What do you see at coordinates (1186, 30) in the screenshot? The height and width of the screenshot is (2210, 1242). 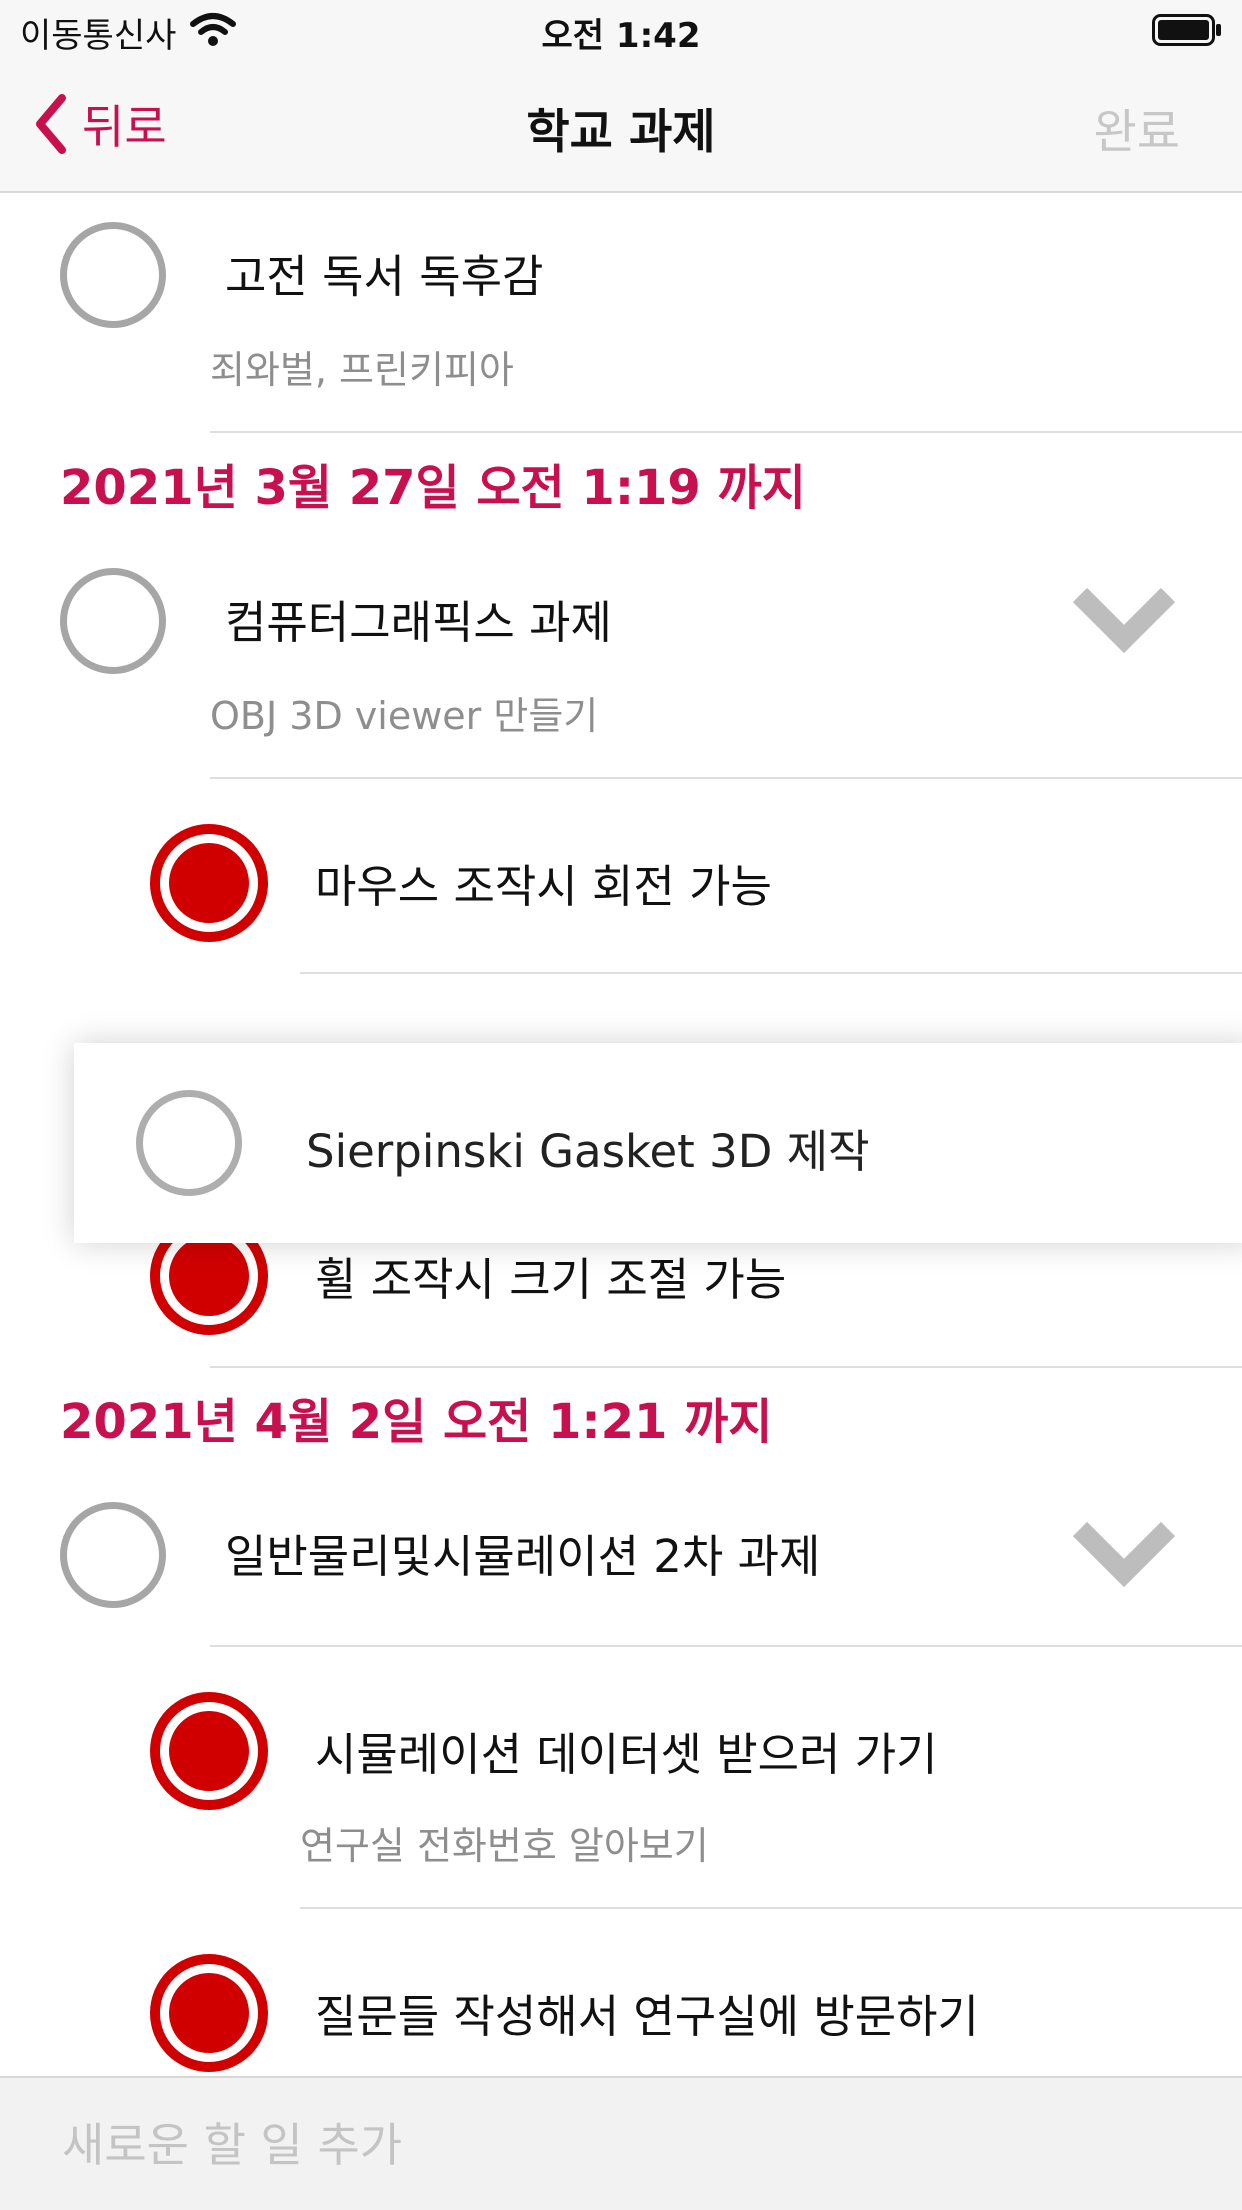 I see `battery-icon` at bounding box center [1186, 30].